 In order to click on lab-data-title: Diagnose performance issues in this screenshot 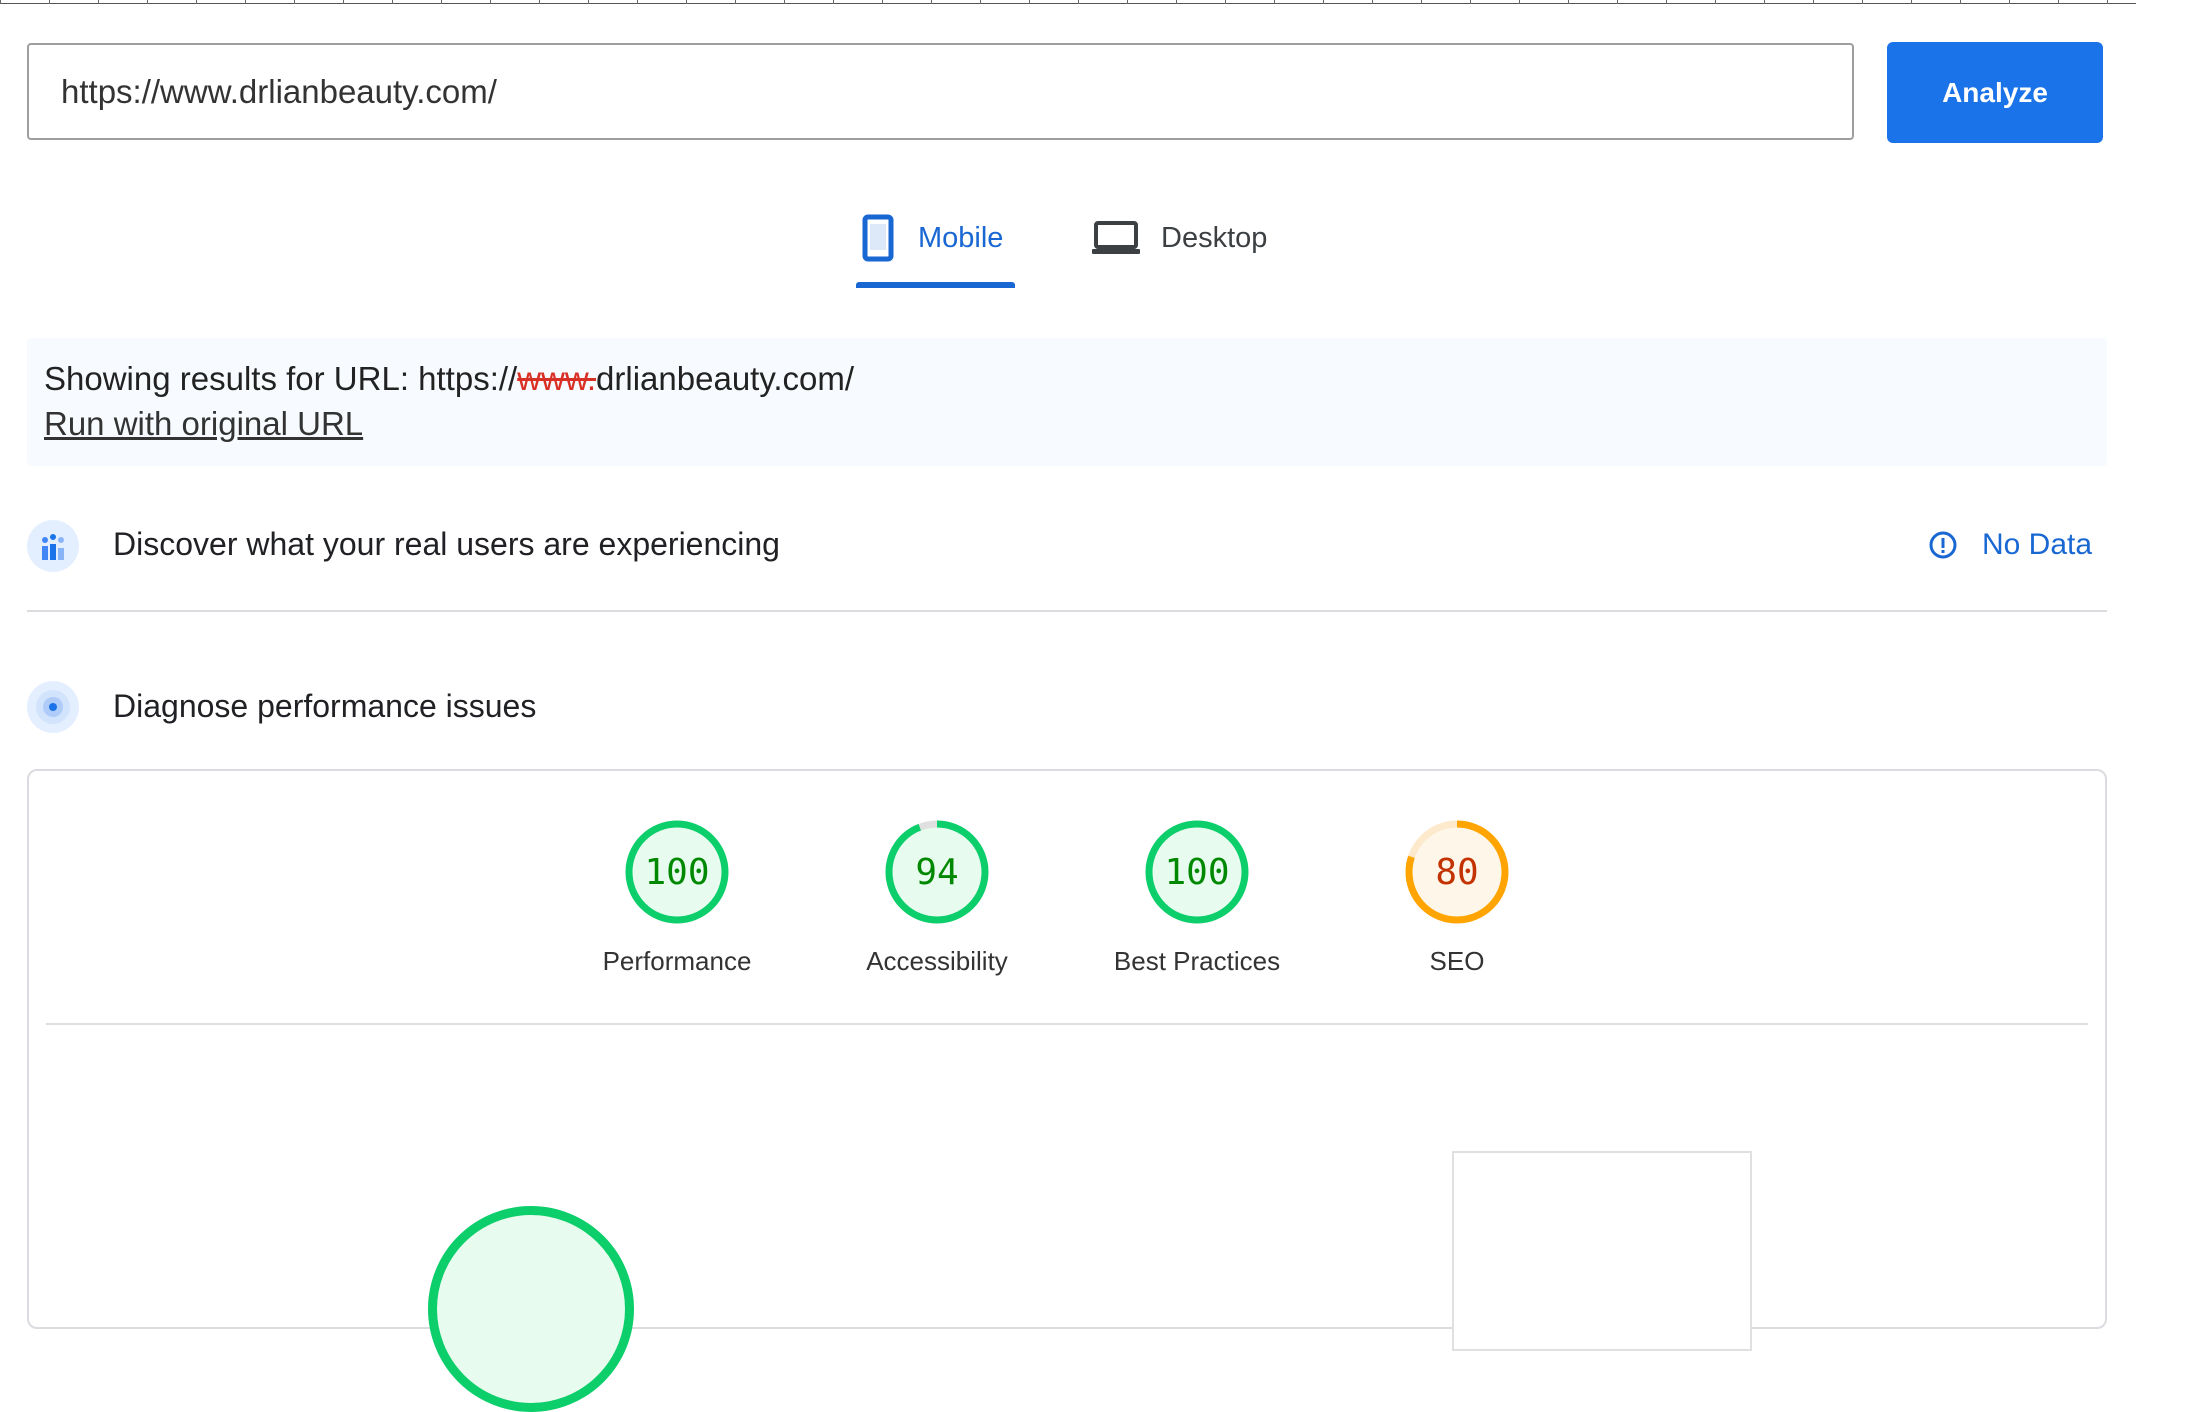, I will do `click(325, 706)`.